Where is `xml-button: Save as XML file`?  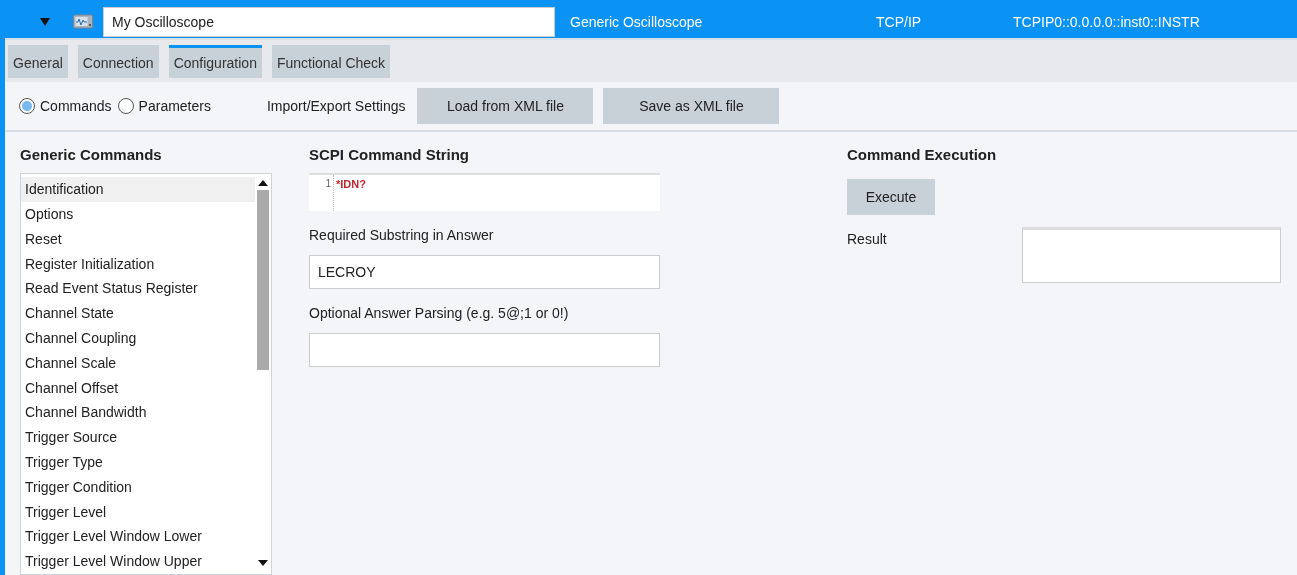
xml-button: Save as XML file is located at coordinates (691, 106).